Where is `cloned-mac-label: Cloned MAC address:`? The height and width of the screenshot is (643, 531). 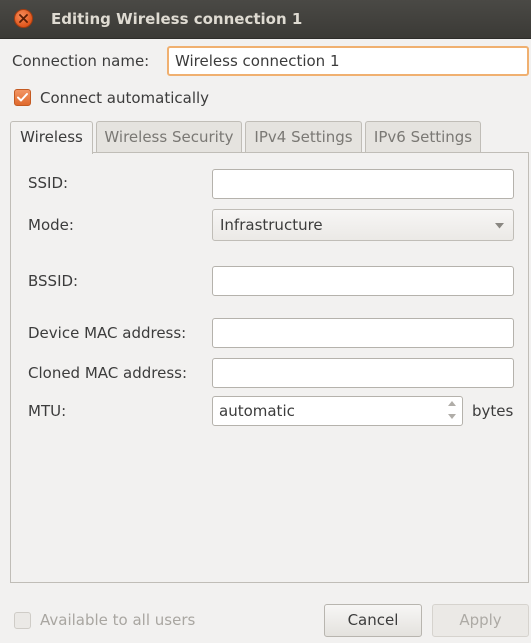
cloned-mac-label: Cloned MAC address: is located at coordinates (108, 373).